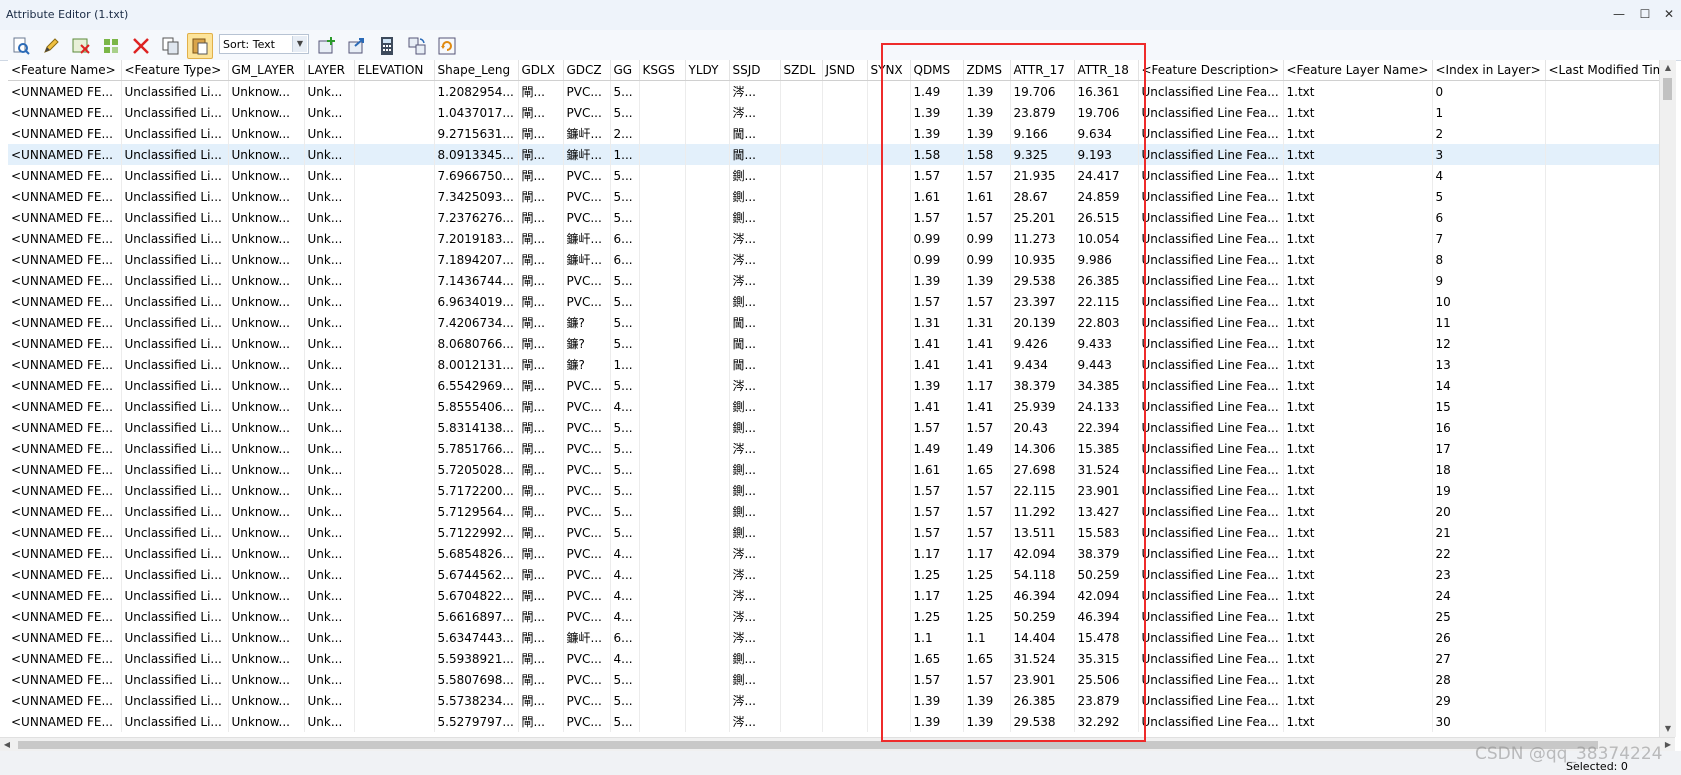 This screenshot has height=775, width=1681. Describe the element at coordinates (1489, 616) in the screenshot. I see `table-cell: 25` at that location.